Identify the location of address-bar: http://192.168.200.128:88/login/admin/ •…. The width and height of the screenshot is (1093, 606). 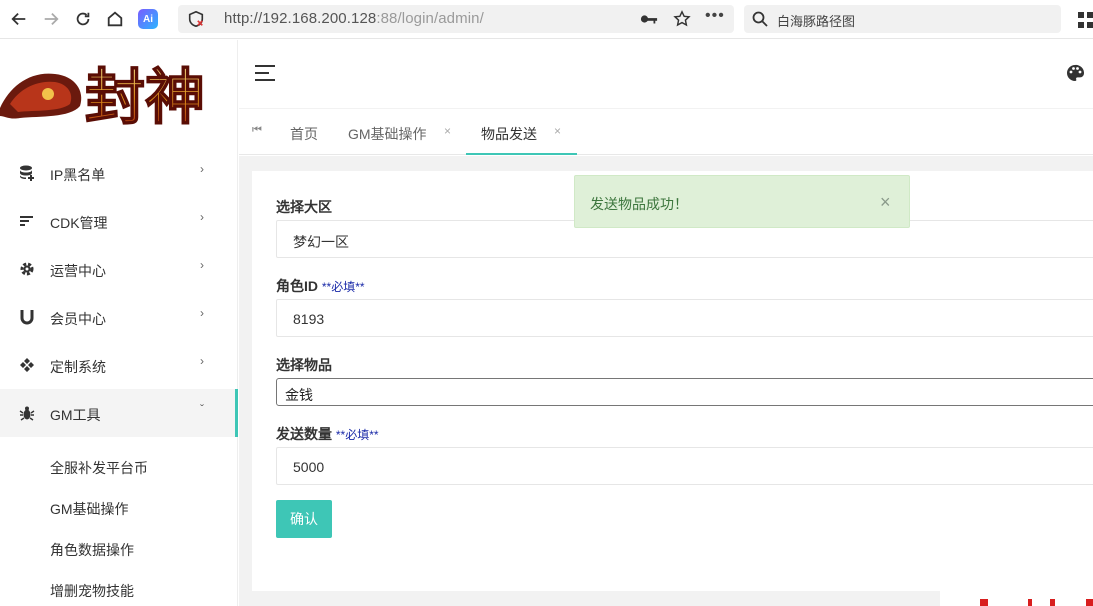
(456, 19).